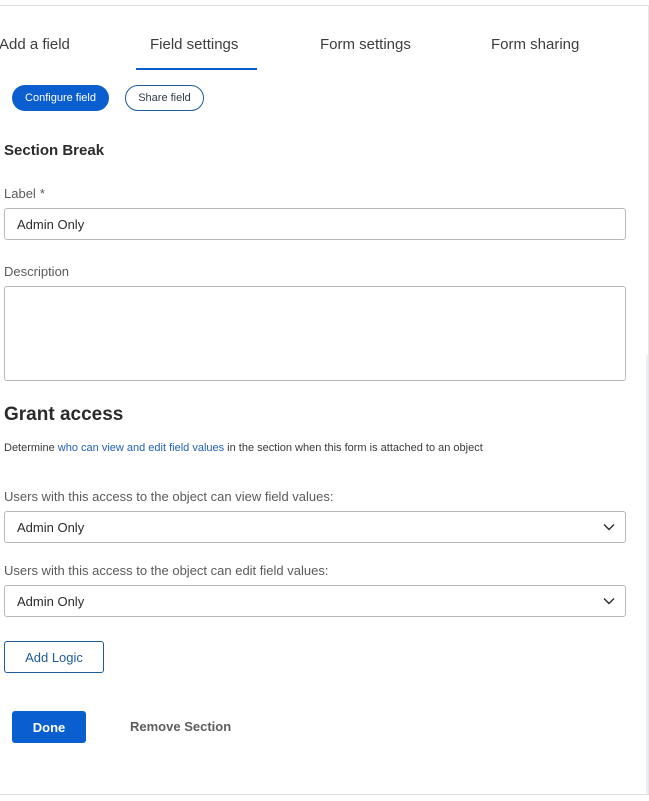 This screenshot has width=649, height=801. Describe the element at coordinates (647, 575) in the screenshot. I see `panel-scroll-track` at that location.